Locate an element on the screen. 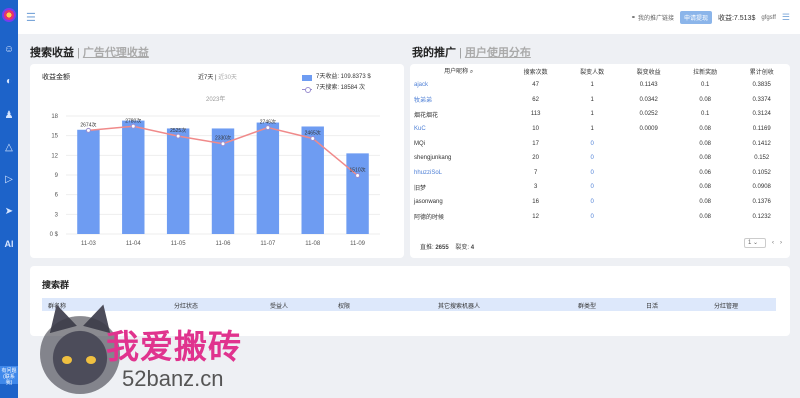 The image size is (800, 398). fission-count: 4 is located at coordinates (472, 248).